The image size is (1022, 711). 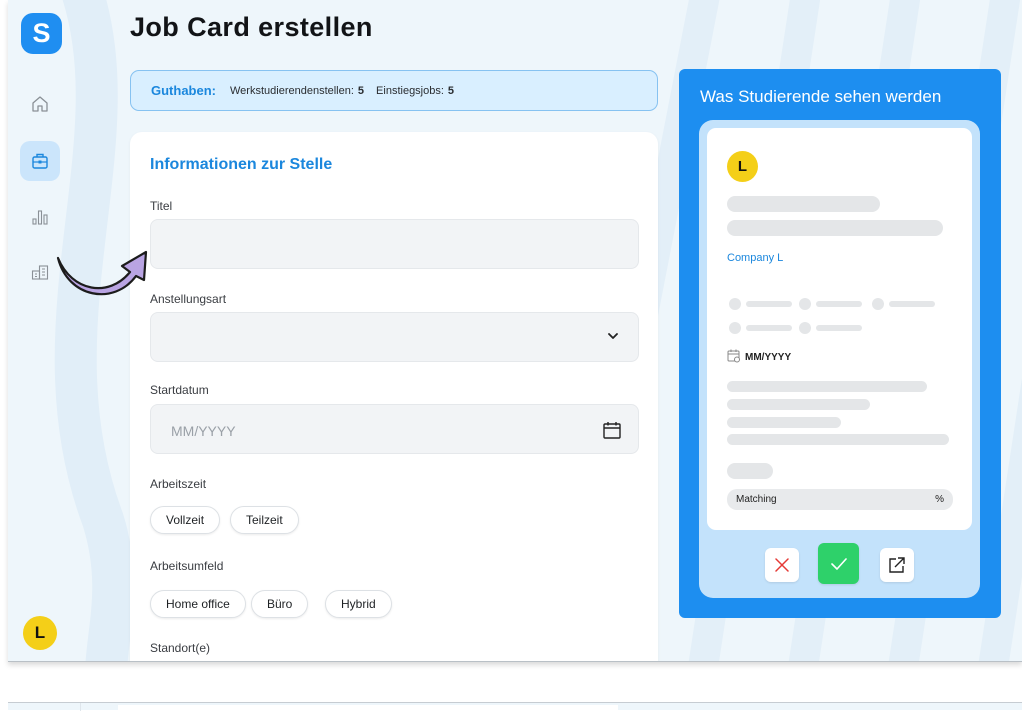 I want to click on bar-chart-icon, so click(x=40, y=217).